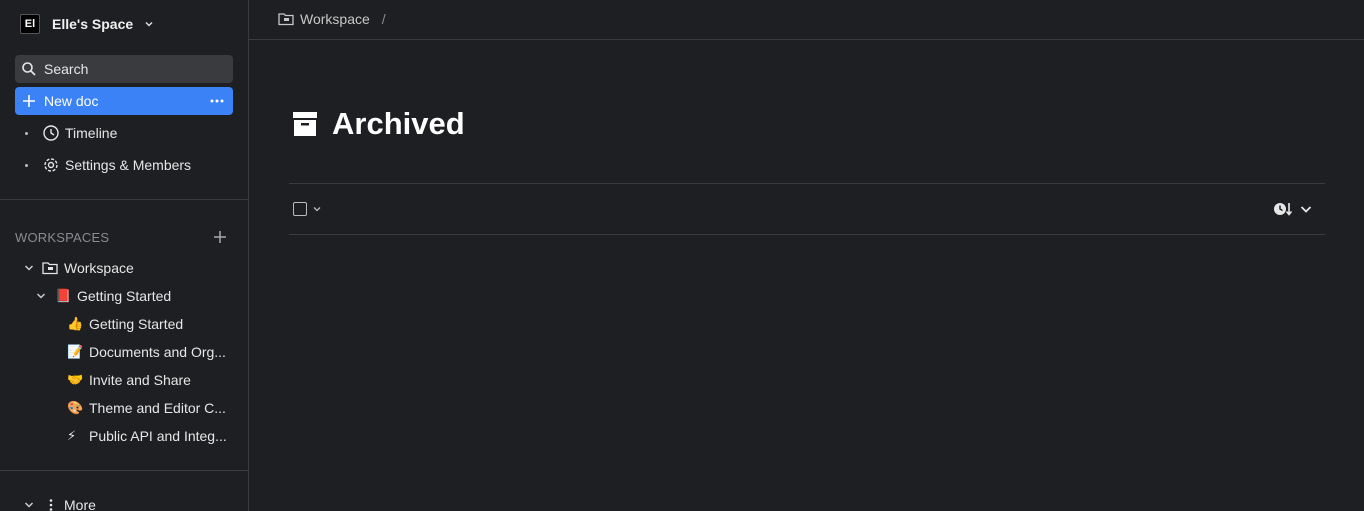  I want to click on search-label: Search, so click(66, 69).